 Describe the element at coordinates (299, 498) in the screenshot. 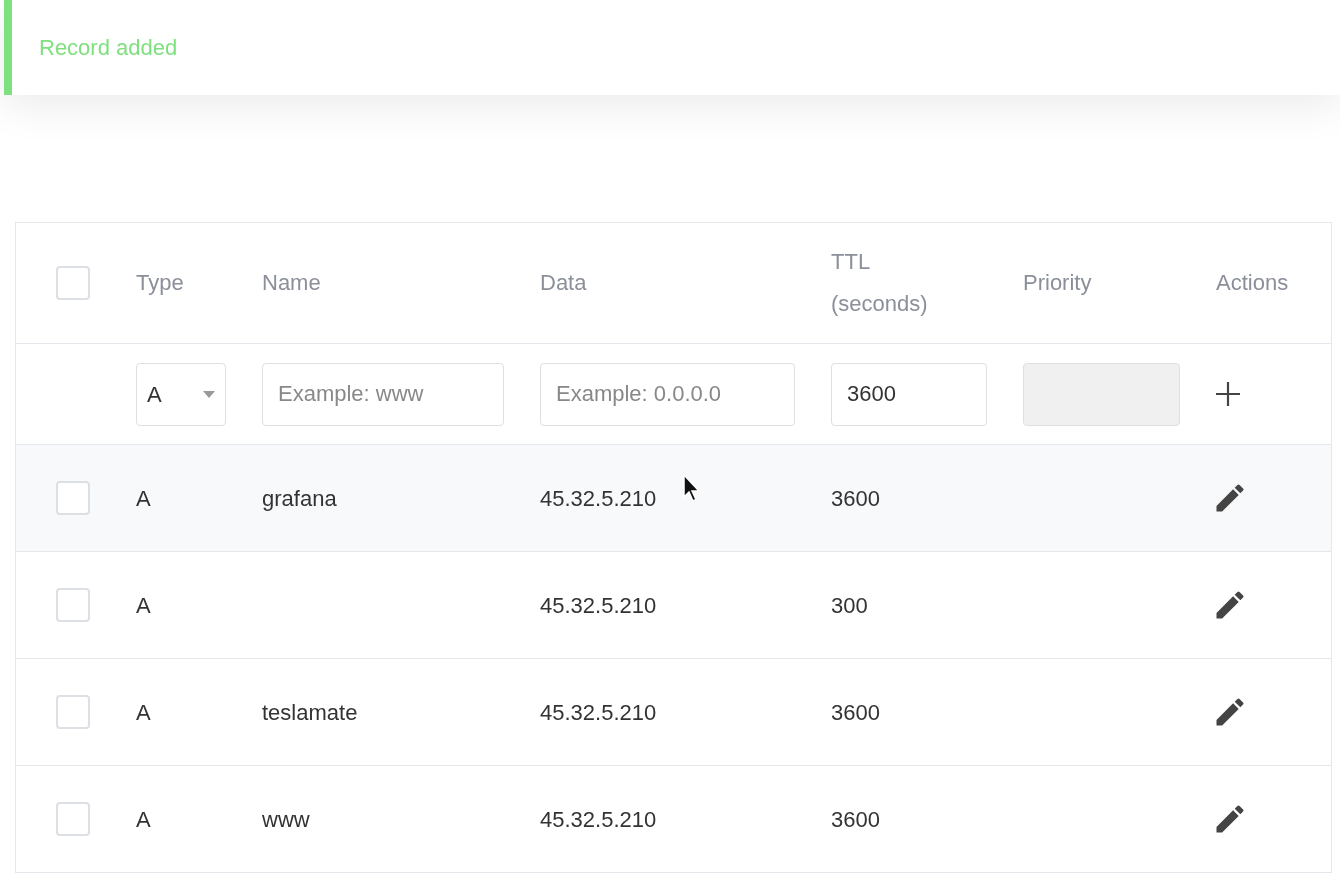

I see `table-cell: grafana` at that location.